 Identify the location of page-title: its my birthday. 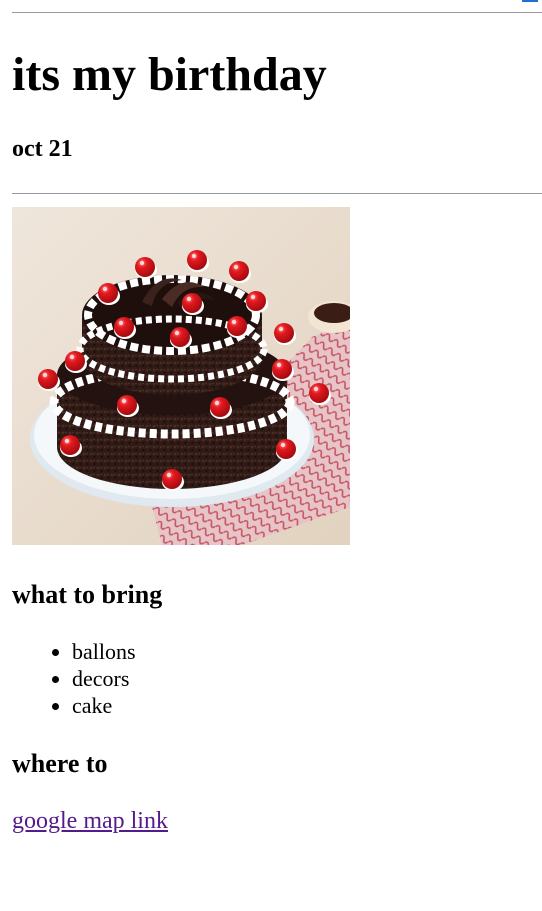
(169, 74).